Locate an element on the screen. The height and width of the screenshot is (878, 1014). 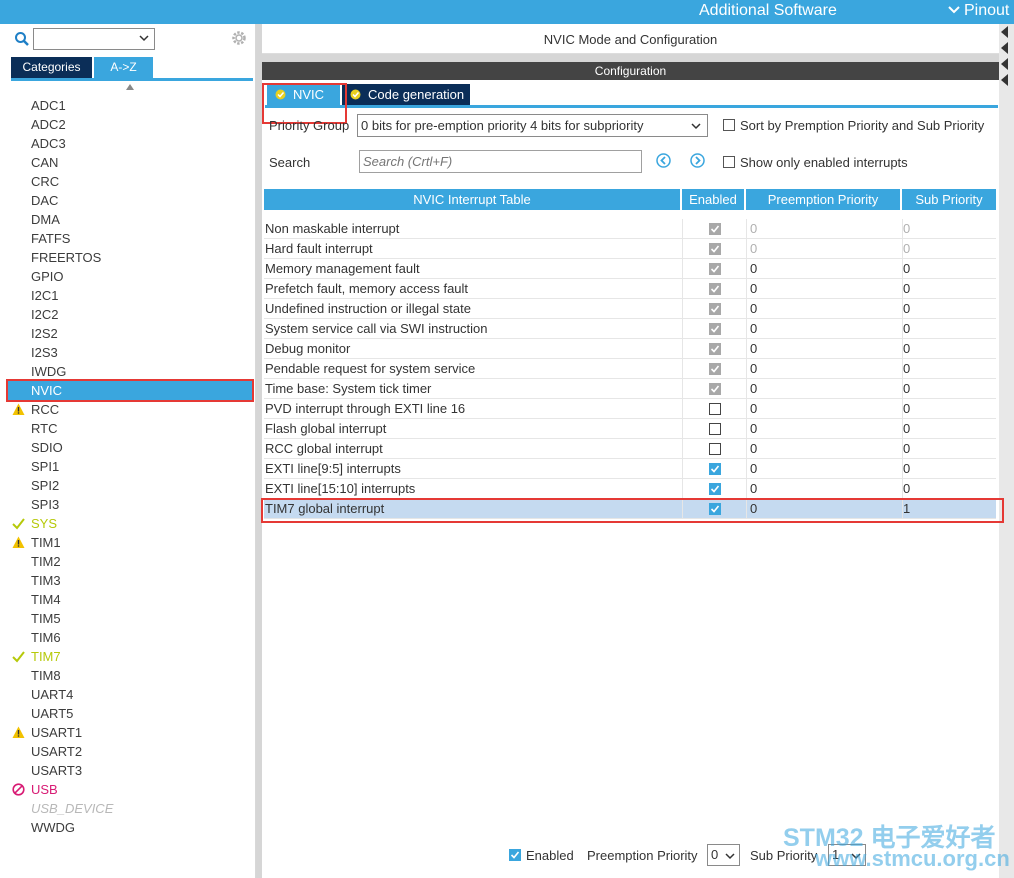
table-row: Undefined instruction or illegal state 0 0 is located at coordinates (630, 309).